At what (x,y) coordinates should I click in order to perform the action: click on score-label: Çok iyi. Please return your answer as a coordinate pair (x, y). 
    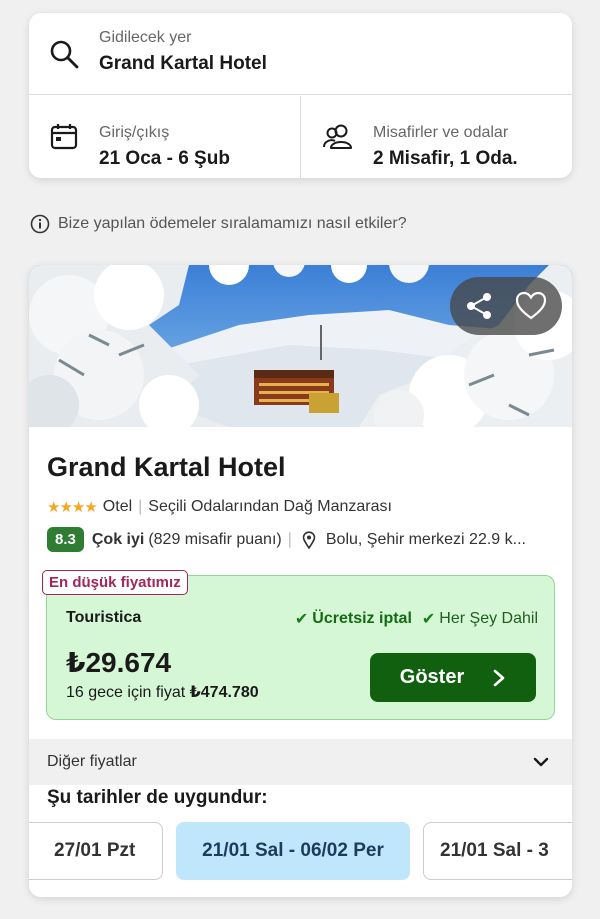
    Looking at the image, I should click on (118, 539).